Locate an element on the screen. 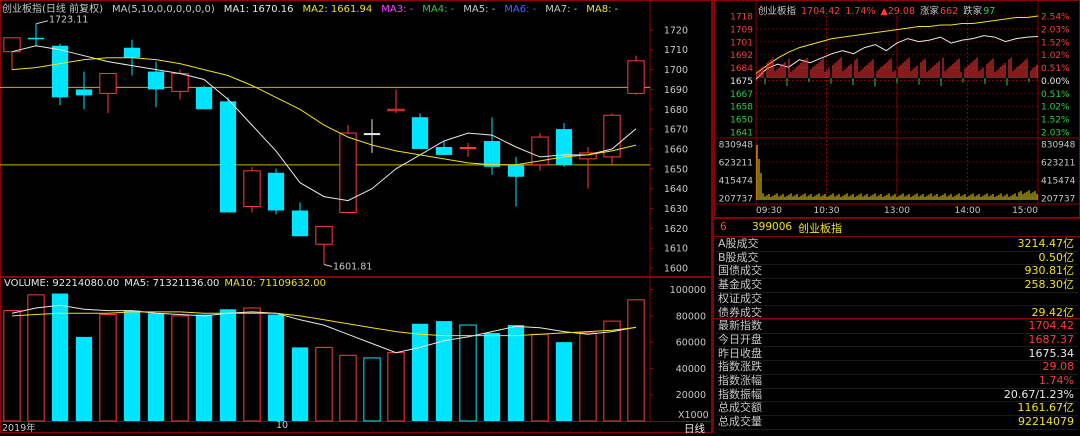 The height and width of the screenshot is (436, 1080). info-row-value: 1704.42 is located at coordinates (1051, 326).